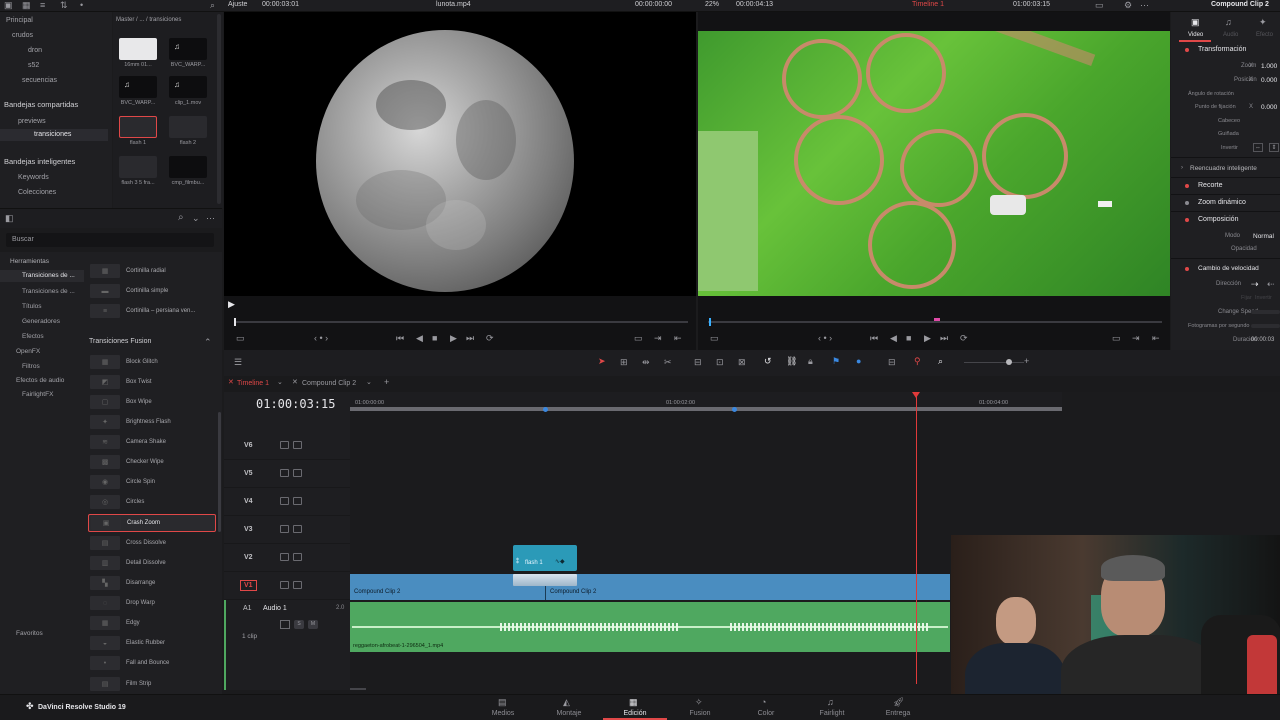  What do you see at coordinates (1222, 202) in the screenshot?
I see `dynamic-zoom-header: Zoom dinámico` at bounding box center [1222, 202].